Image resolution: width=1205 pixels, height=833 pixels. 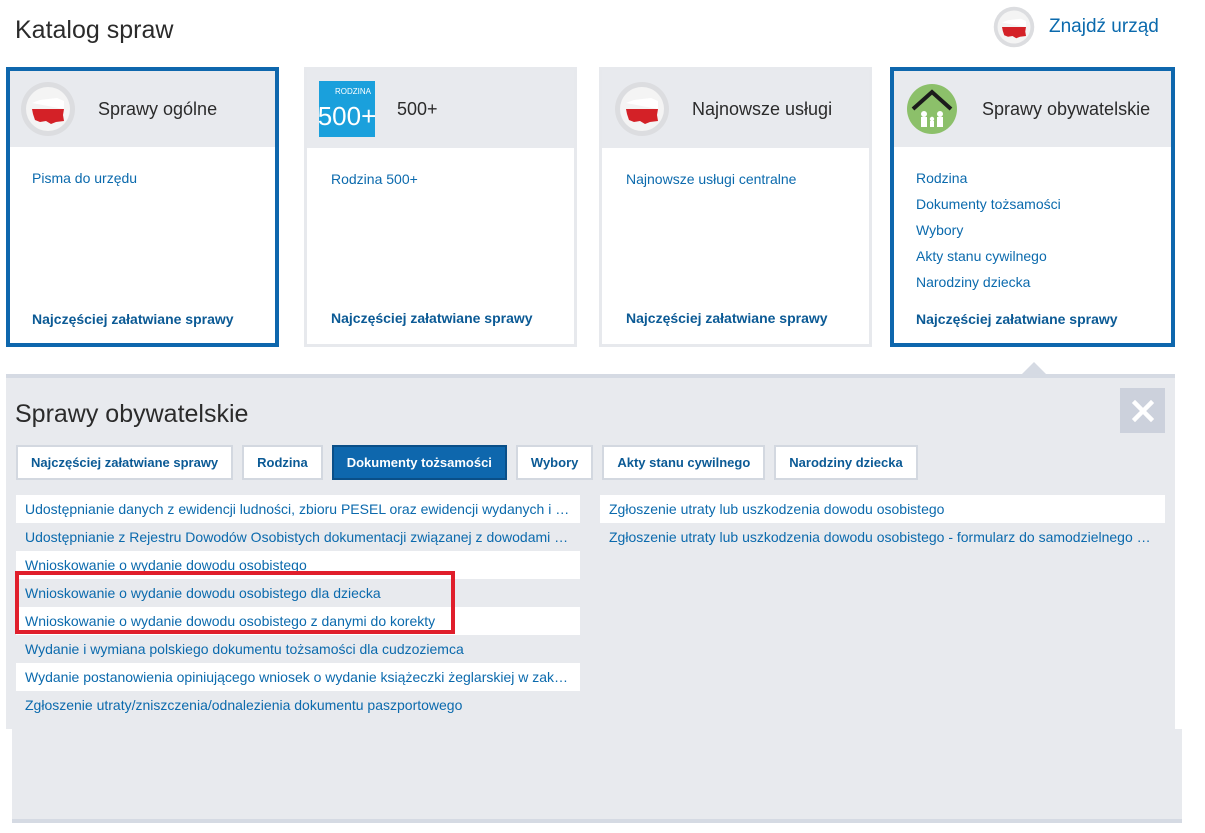 What do you see at coordinates (1104, 26) in the screenshot?
I see `find-office-label: Znajdź urząd` at bounding box center [1104, 26].